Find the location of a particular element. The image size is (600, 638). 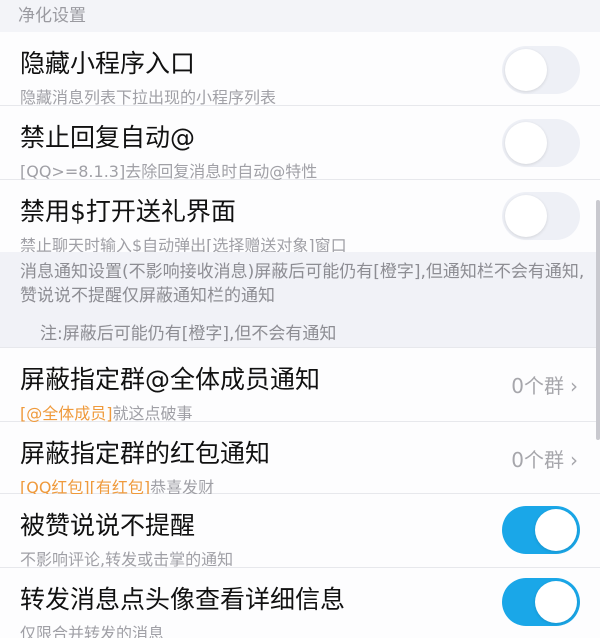

setting-subtitle: 仅限合并转发的消息 is located at coordinates (92, 631).